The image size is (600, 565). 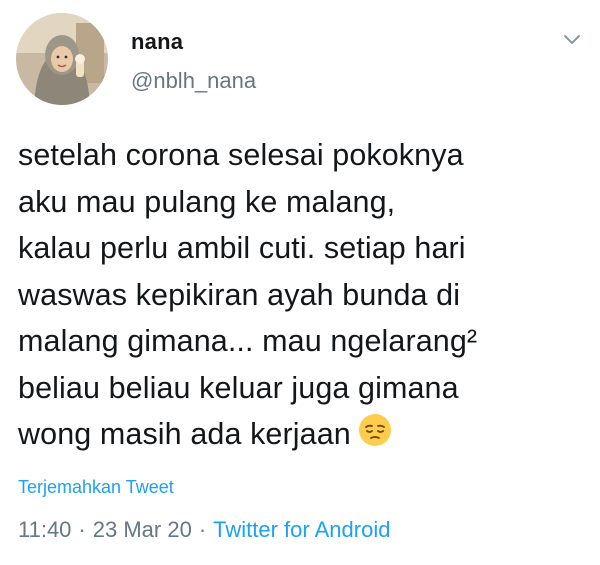 What do you see at coordinates (142, 529) in the screenshot?
I see `tweet-date: 23 Mar 20` at bounding box center [142, 529].